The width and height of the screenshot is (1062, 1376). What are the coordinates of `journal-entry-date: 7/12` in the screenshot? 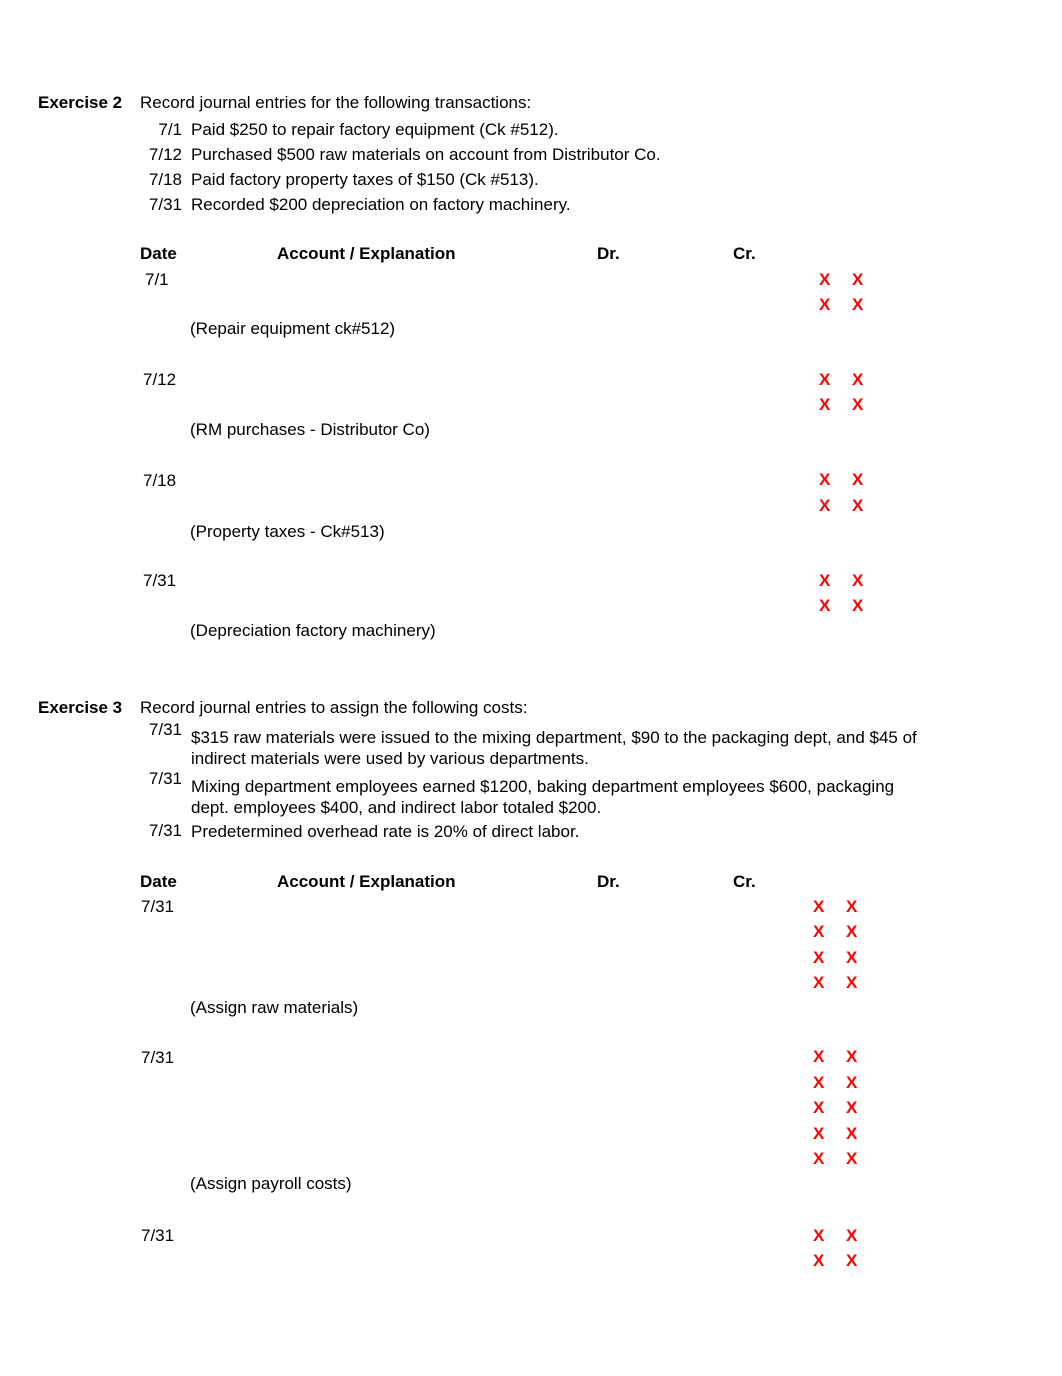 It's located at (160, 379).